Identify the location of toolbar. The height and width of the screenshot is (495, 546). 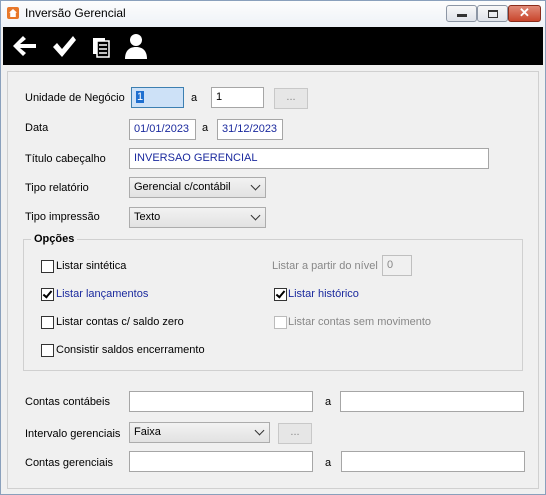
(273, 46).